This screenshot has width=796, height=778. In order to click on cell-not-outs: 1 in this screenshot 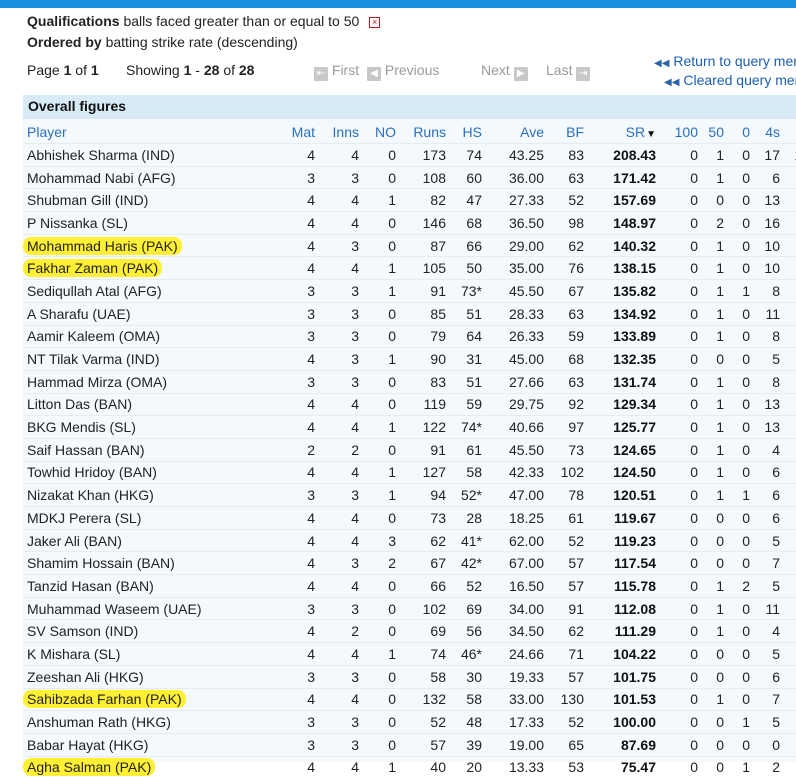, I will do `click(383, 268)`.